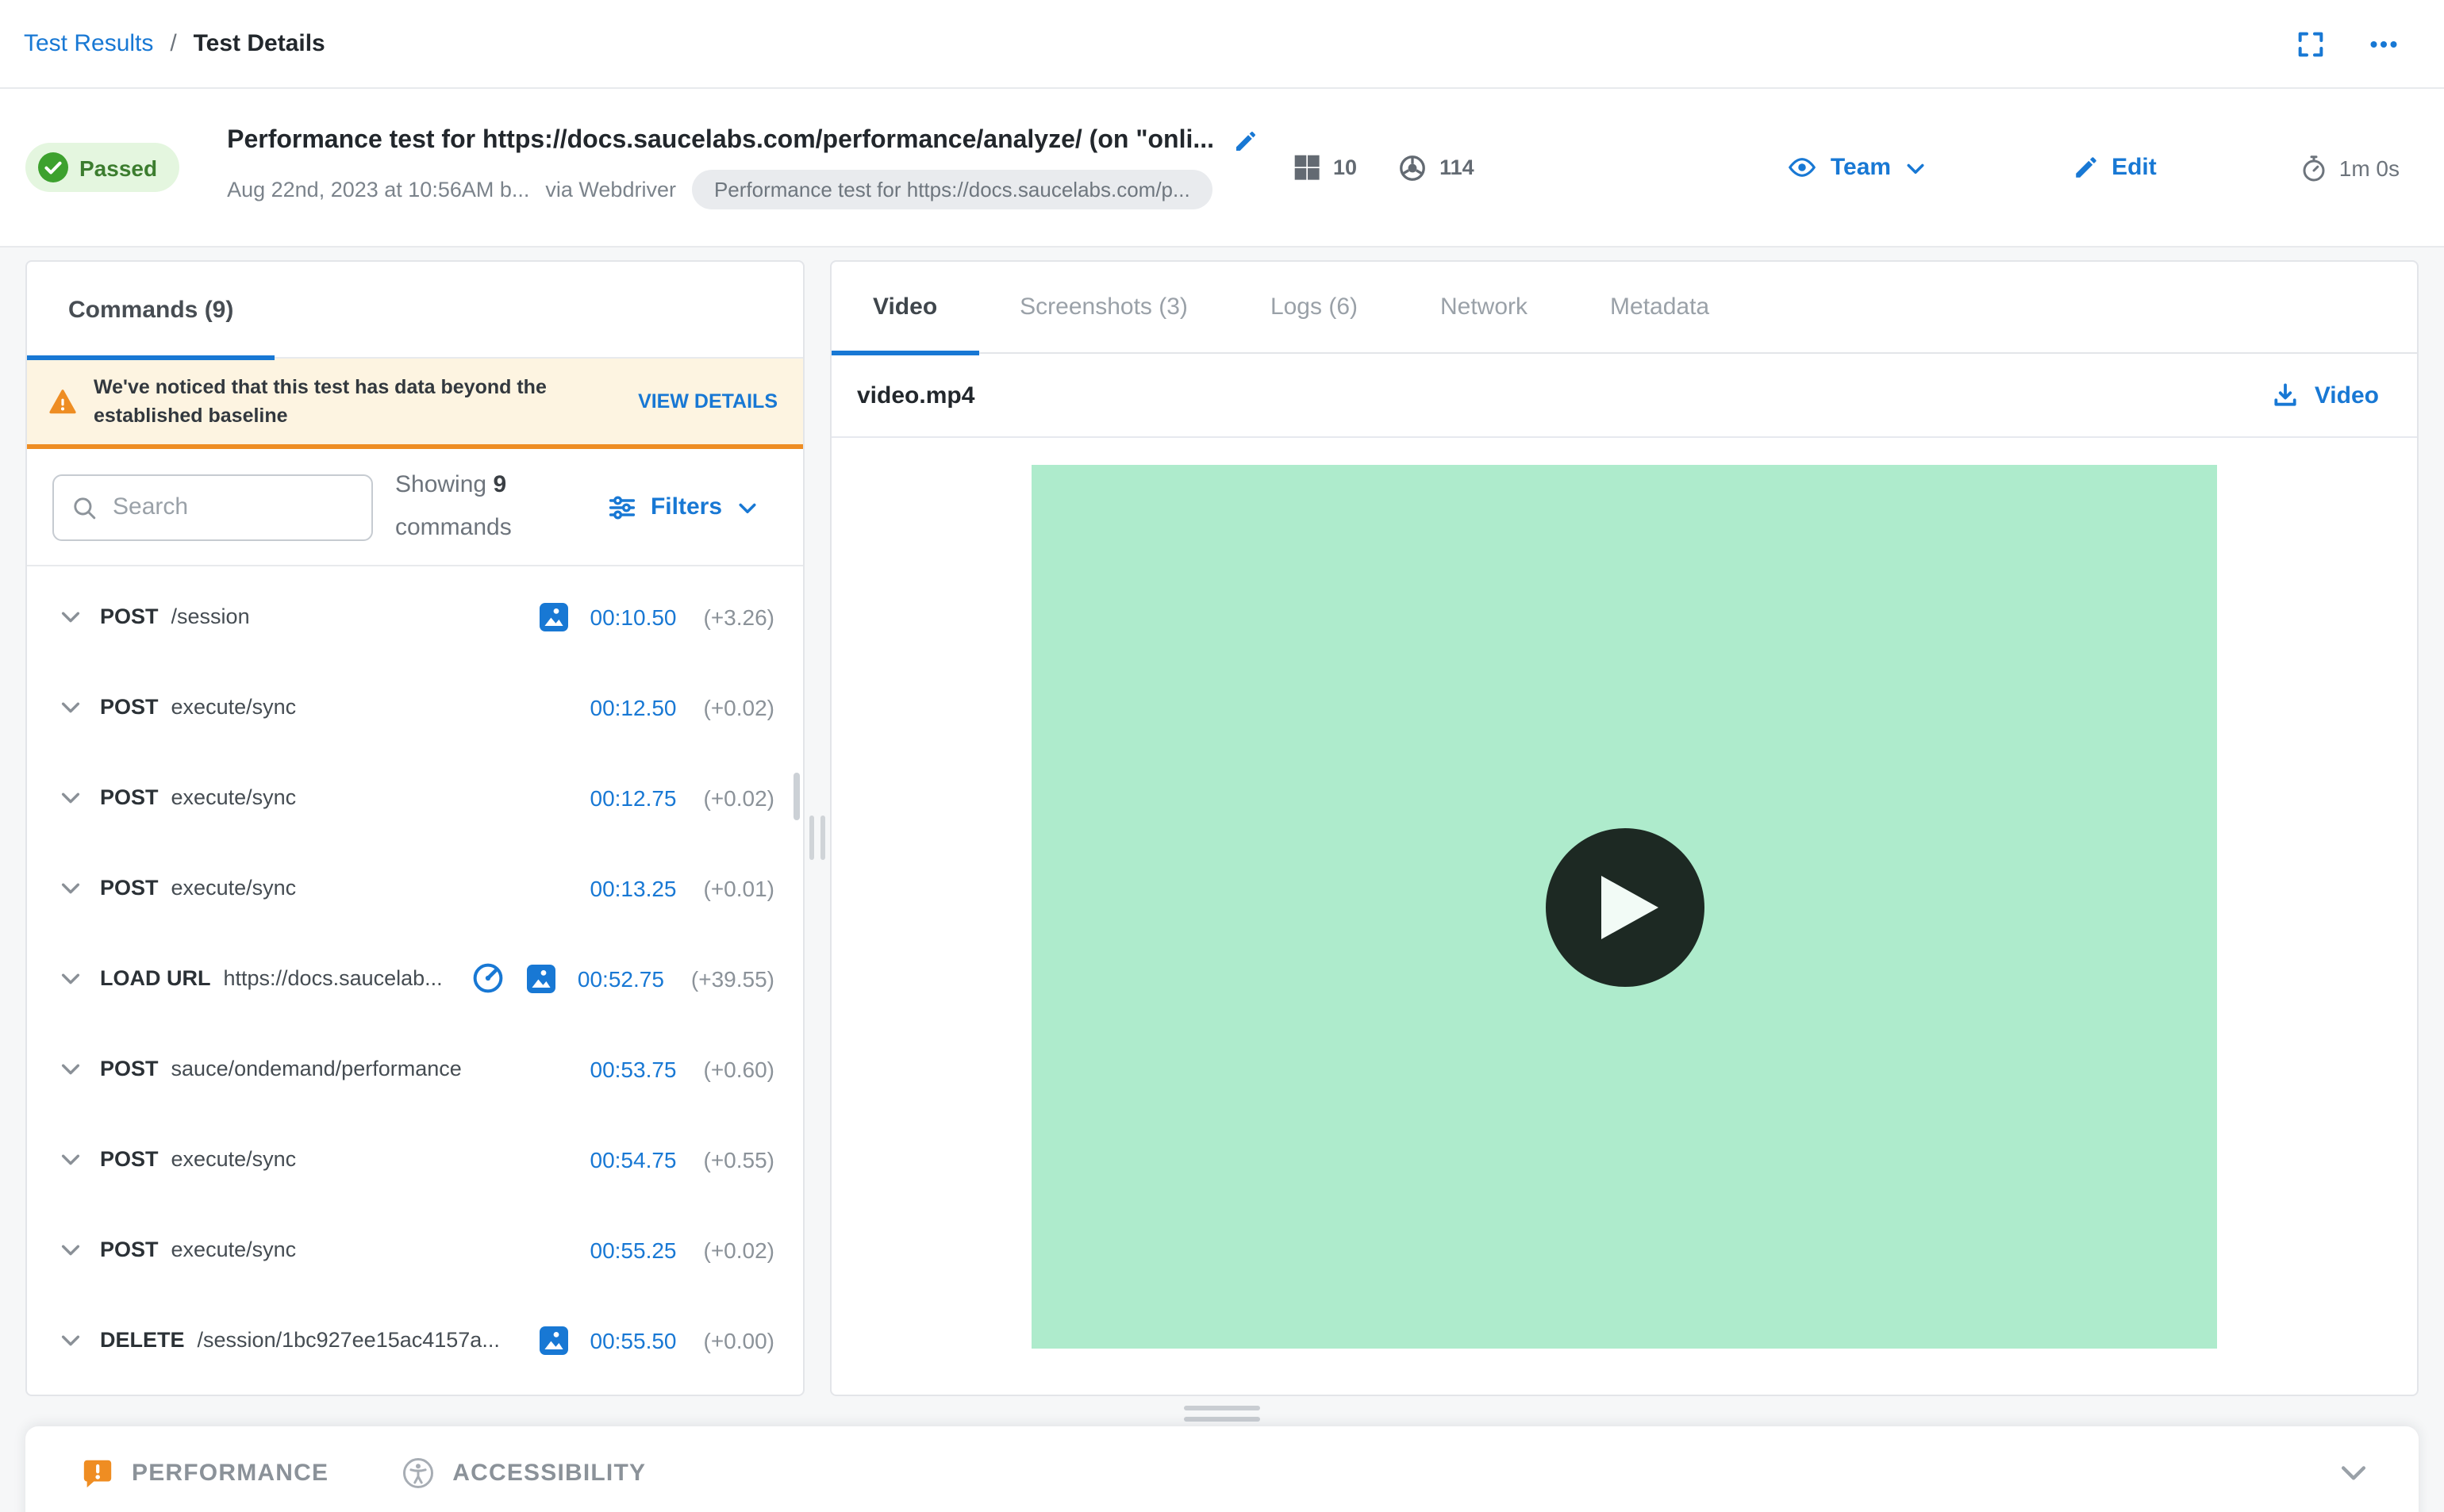 The image size is (2444, 1512). Describe the element at coordinates (488, 978) in the screenshot. I see `speedometer-icon` at that location.